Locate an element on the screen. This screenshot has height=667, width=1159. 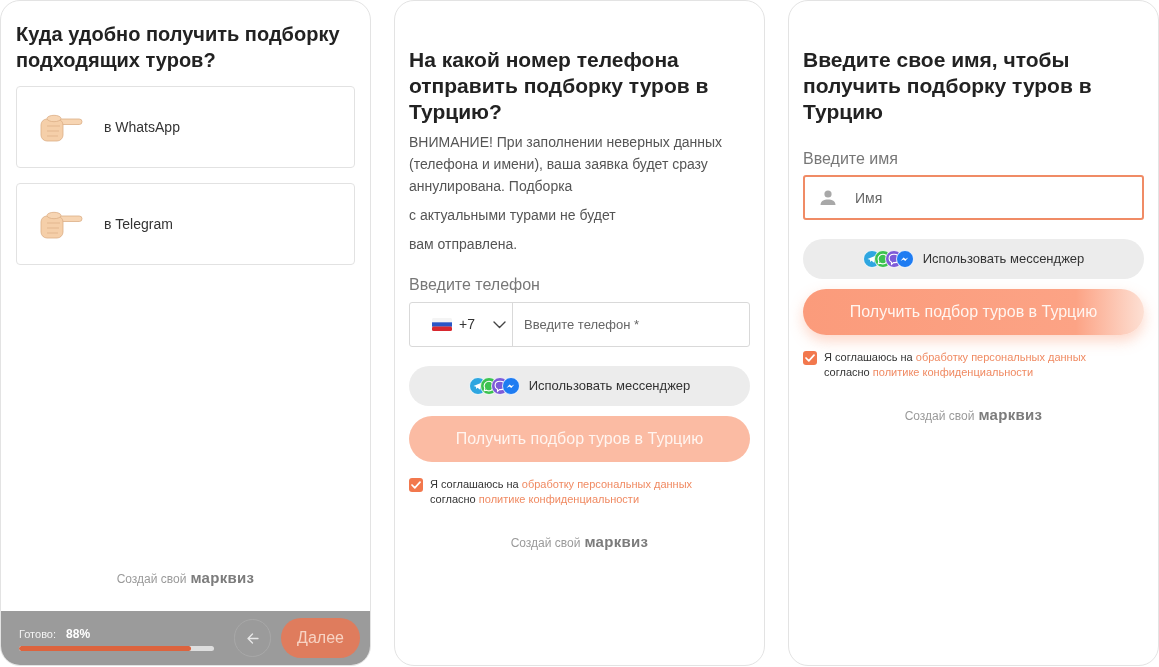
country-select: +7 is located at coordinates (461, 324).